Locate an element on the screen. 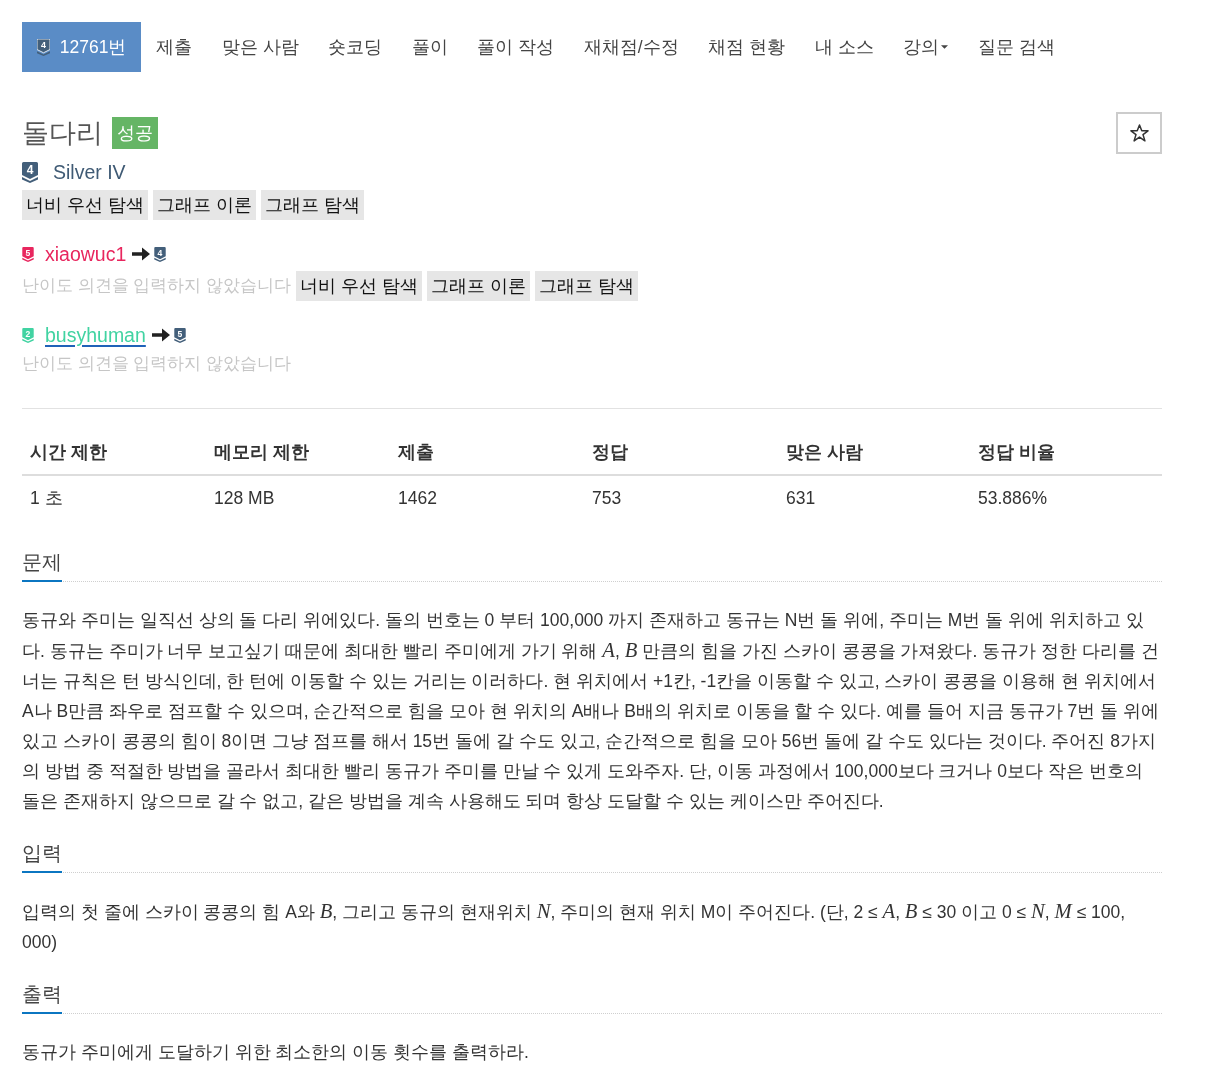 This screenshot has height=1074, width=1206. column-header: 제출 is located at coordinates (487, 452).